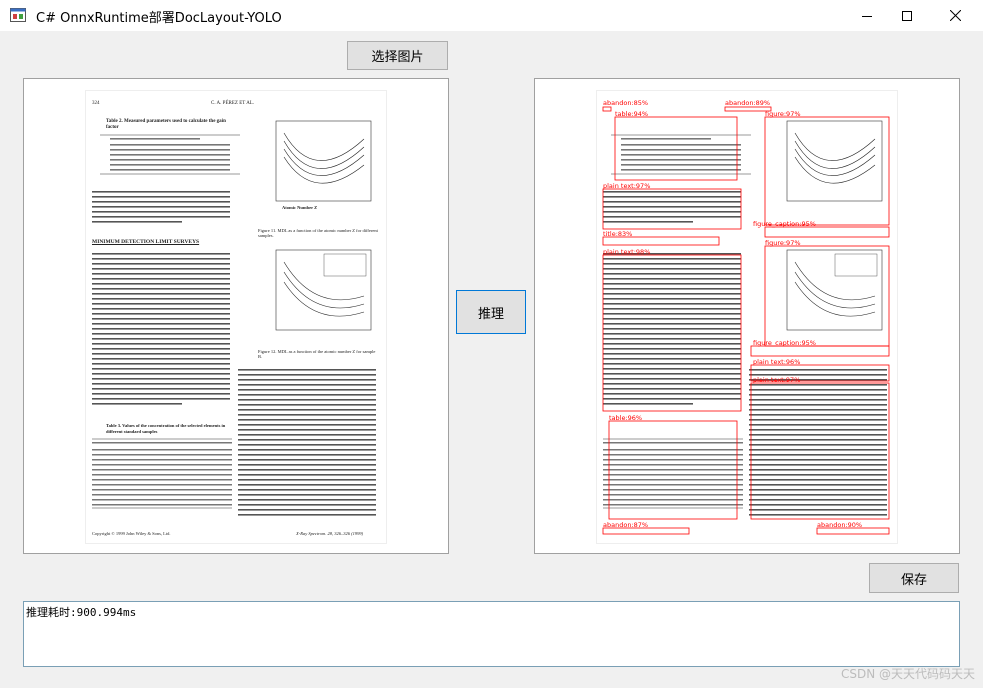  What do you see at coordinates (131, 533) in the screenshot?
I see `footer-left: Copyright © 1999 John Wiley & Sons, Ltd.` at bounding box center [131, 533].